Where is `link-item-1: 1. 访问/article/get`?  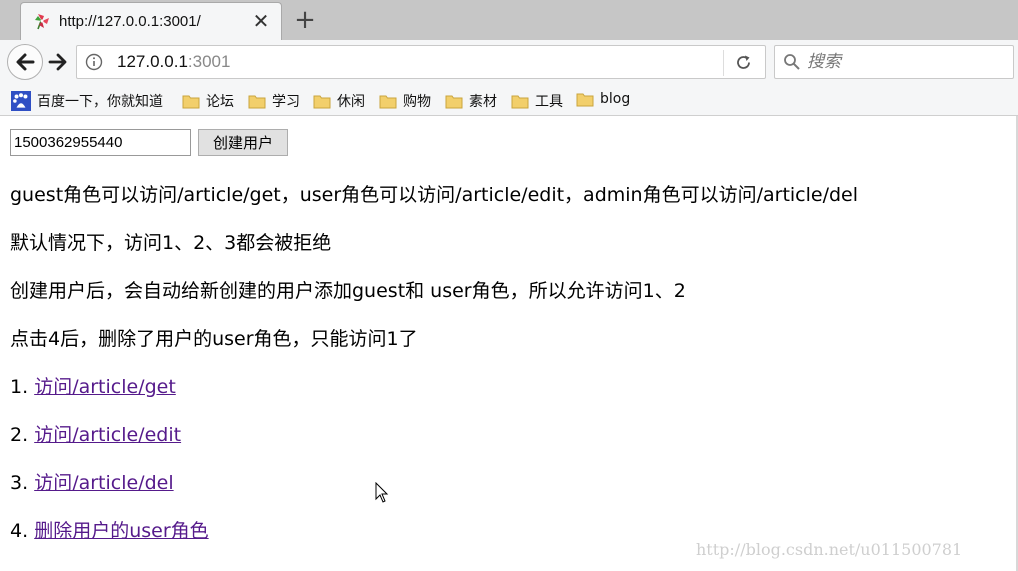 link-item-1: 1. 访问/article/get is located at coordinates (93, 385).